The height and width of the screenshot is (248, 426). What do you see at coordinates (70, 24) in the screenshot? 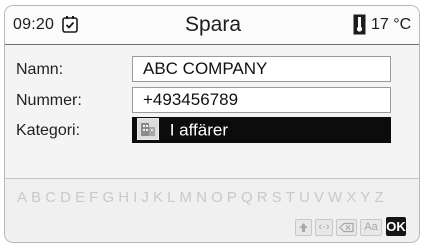
I see `clock-check-icon` at bounding box center [70, 24].